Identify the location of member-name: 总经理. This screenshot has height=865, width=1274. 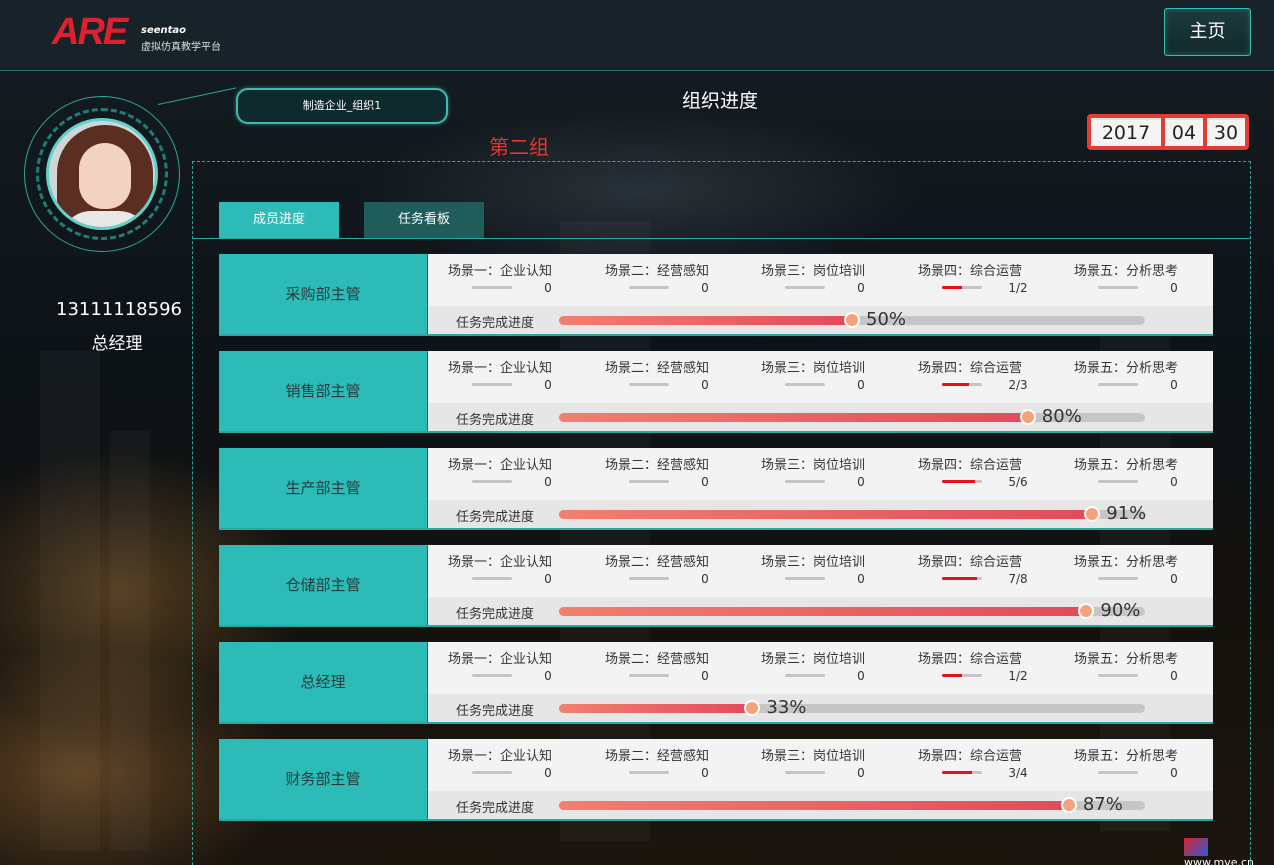
(323, 682).